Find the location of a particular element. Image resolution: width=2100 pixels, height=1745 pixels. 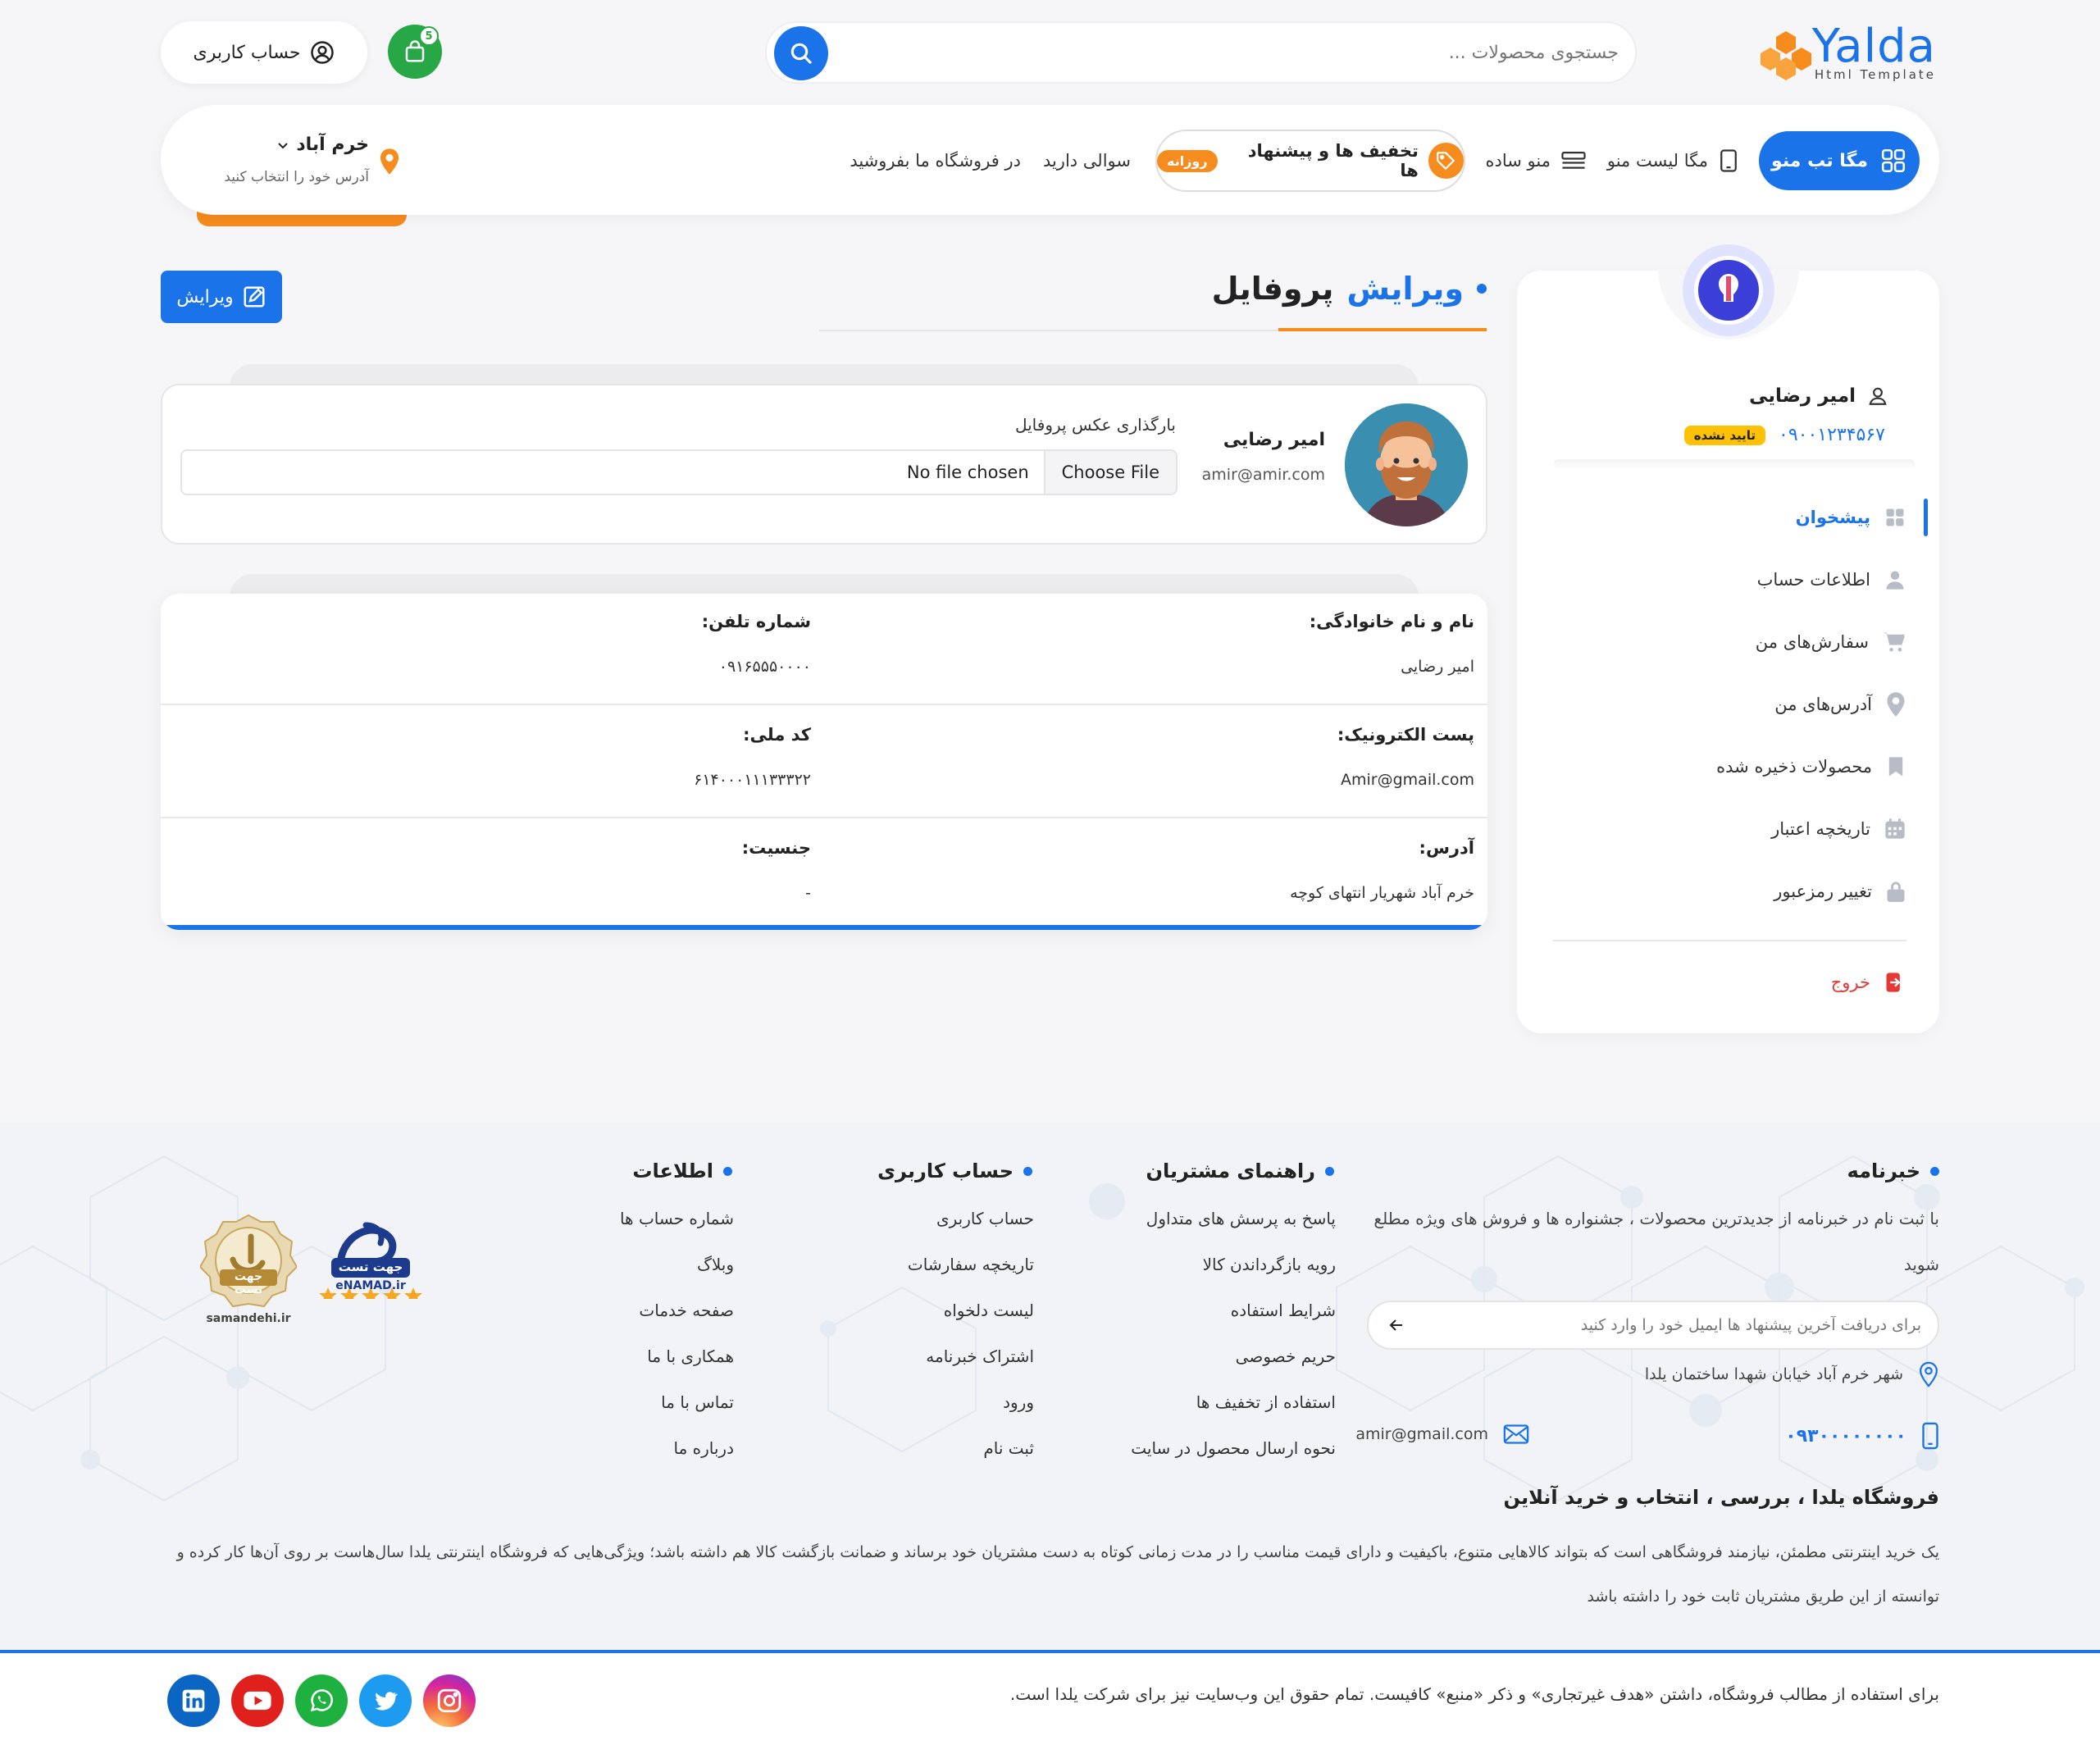

footer-link: حریم خصوصی is located at coordinates (1286, 1356).